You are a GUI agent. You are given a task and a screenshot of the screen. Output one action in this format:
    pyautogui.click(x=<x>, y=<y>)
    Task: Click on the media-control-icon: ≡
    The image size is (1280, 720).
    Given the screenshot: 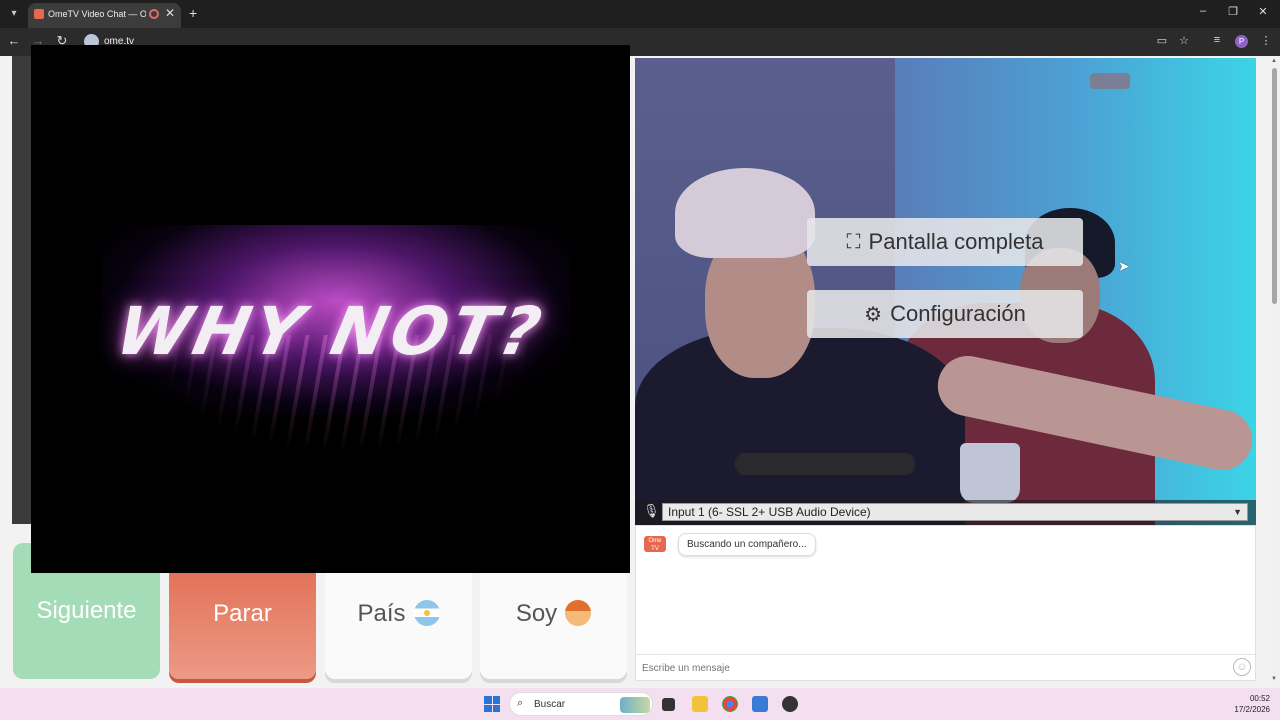 What is the action you would take?
    pyautogui.click(x=1217, y=40)
    